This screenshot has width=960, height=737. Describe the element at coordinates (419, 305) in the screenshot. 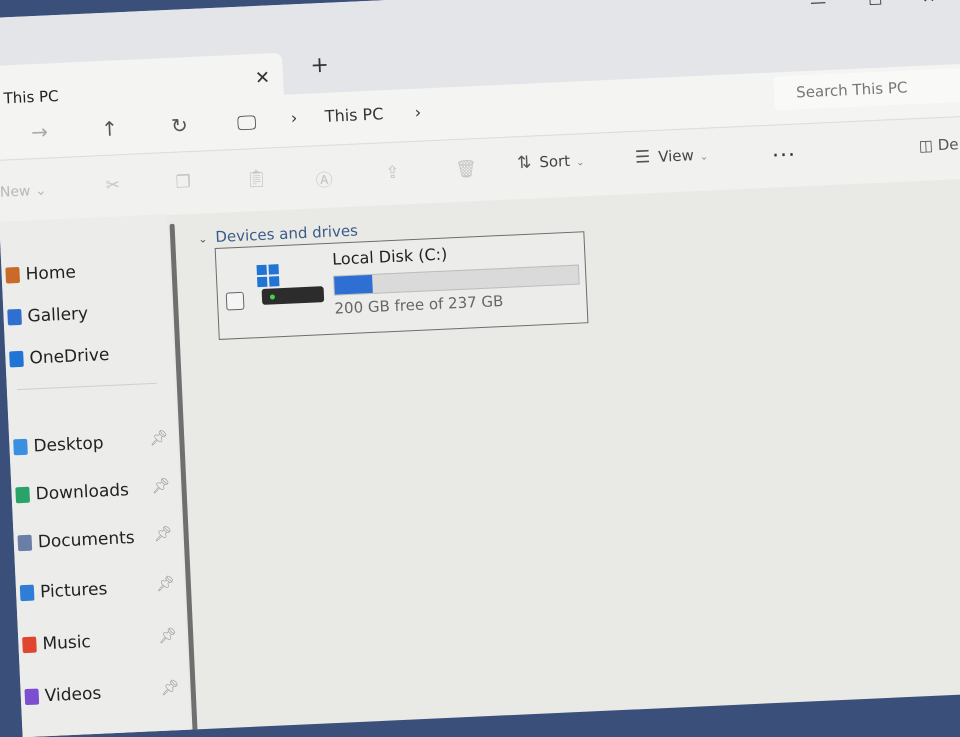

I see `drive-free-space: 200 GB free of 237 GB` at that location.